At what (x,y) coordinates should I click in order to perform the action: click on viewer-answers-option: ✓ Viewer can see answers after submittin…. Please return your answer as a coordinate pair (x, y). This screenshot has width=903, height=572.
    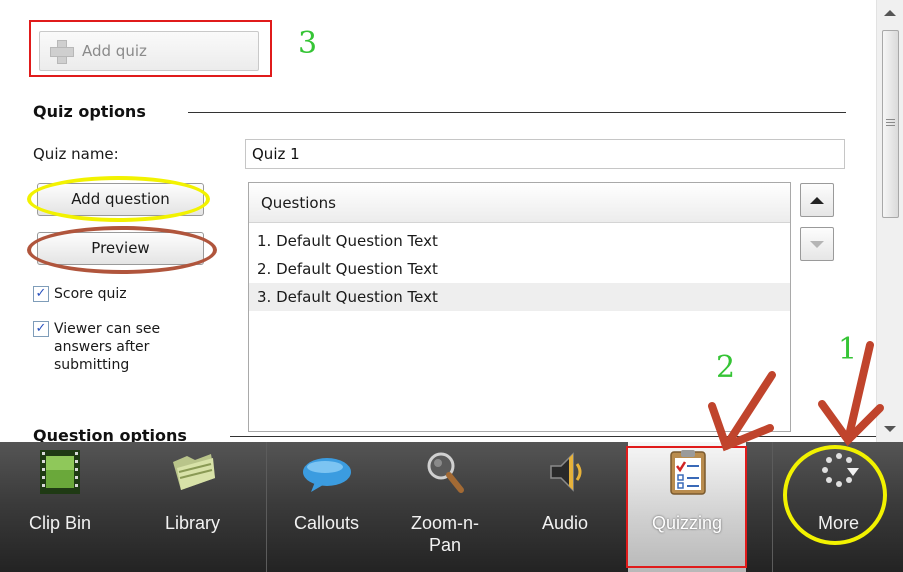
    Looking at the image, I should click on (123, 347).